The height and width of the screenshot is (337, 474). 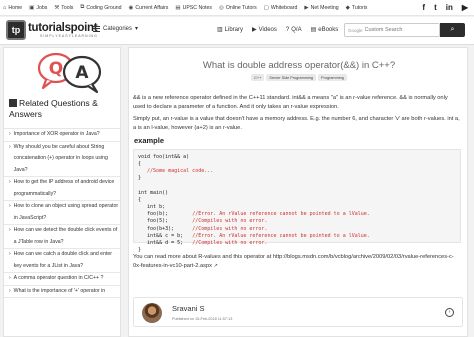 I want to click on categories-menu: Categories ▾, so click(x=115, y=28).